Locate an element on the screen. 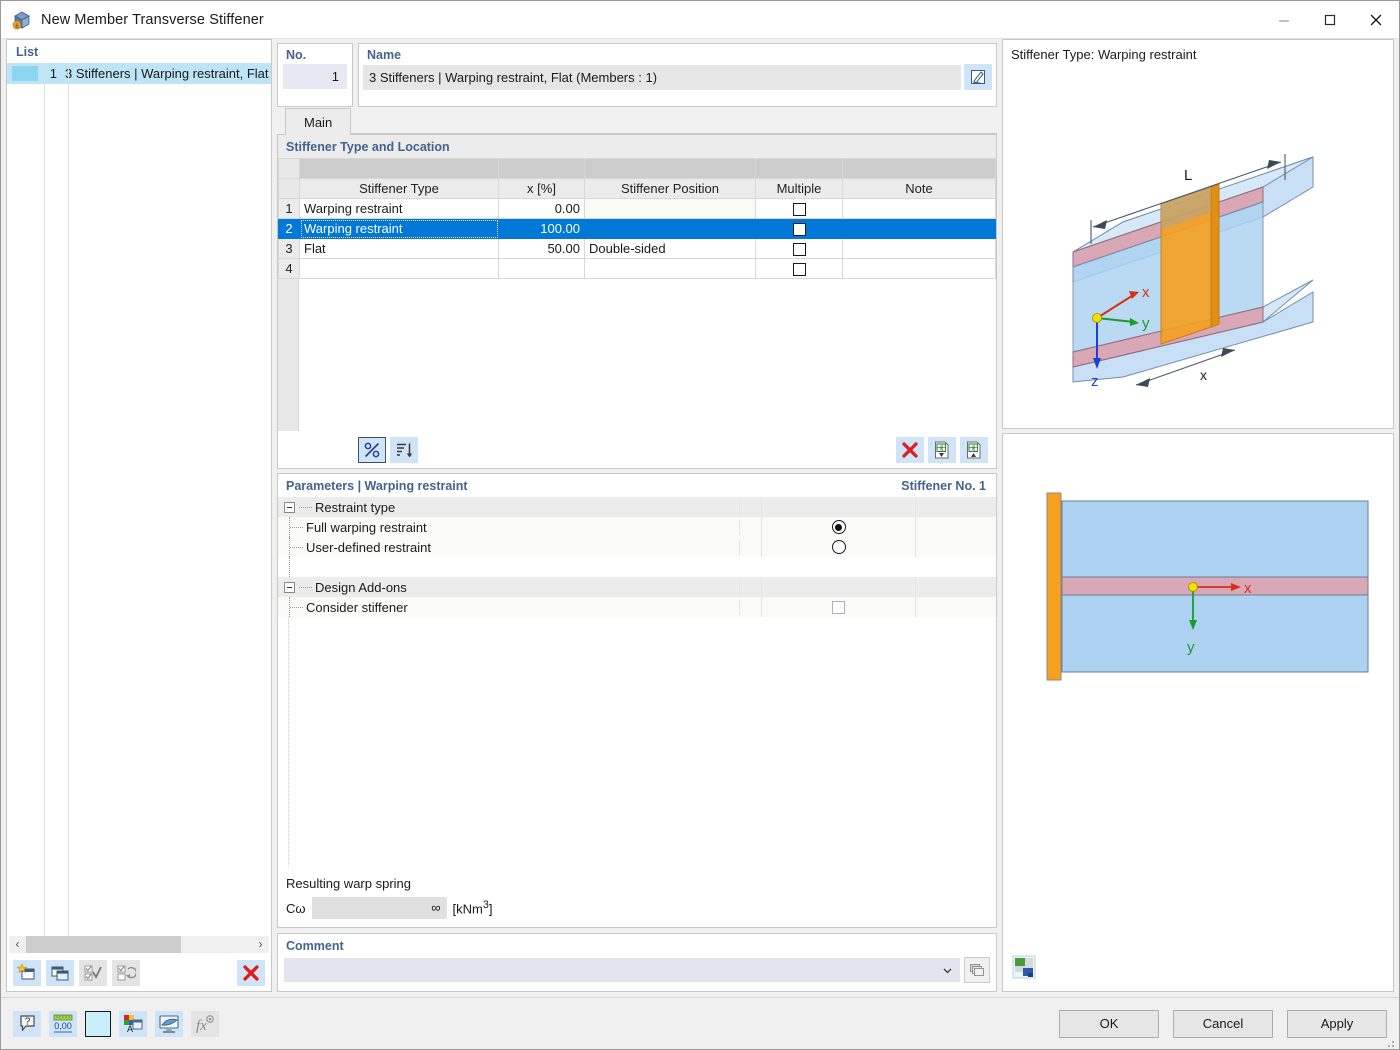  table-row: 3 Flat 50.00 Double-sided is located at coordinates (637, 248).